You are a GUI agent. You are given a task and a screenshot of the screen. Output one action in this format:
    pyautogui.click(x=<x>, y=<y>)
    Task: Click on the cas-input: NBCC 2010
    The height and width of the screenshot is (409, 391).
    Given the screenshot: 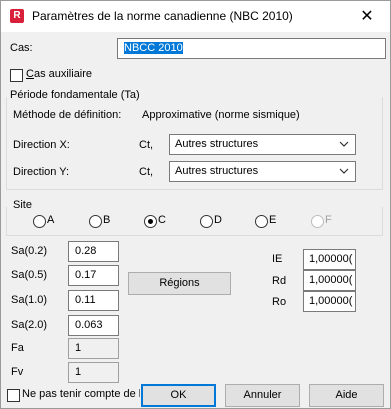 What is the action you would take?
    pyautogui.click(x=251, y=48)
    